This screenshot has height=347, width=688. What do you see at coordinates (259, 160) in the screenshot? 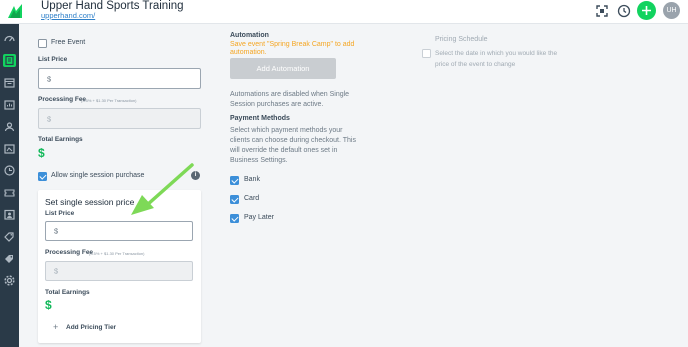
I see `payment-desc-line4: Business Settings.` at bounding box center [259, 160].